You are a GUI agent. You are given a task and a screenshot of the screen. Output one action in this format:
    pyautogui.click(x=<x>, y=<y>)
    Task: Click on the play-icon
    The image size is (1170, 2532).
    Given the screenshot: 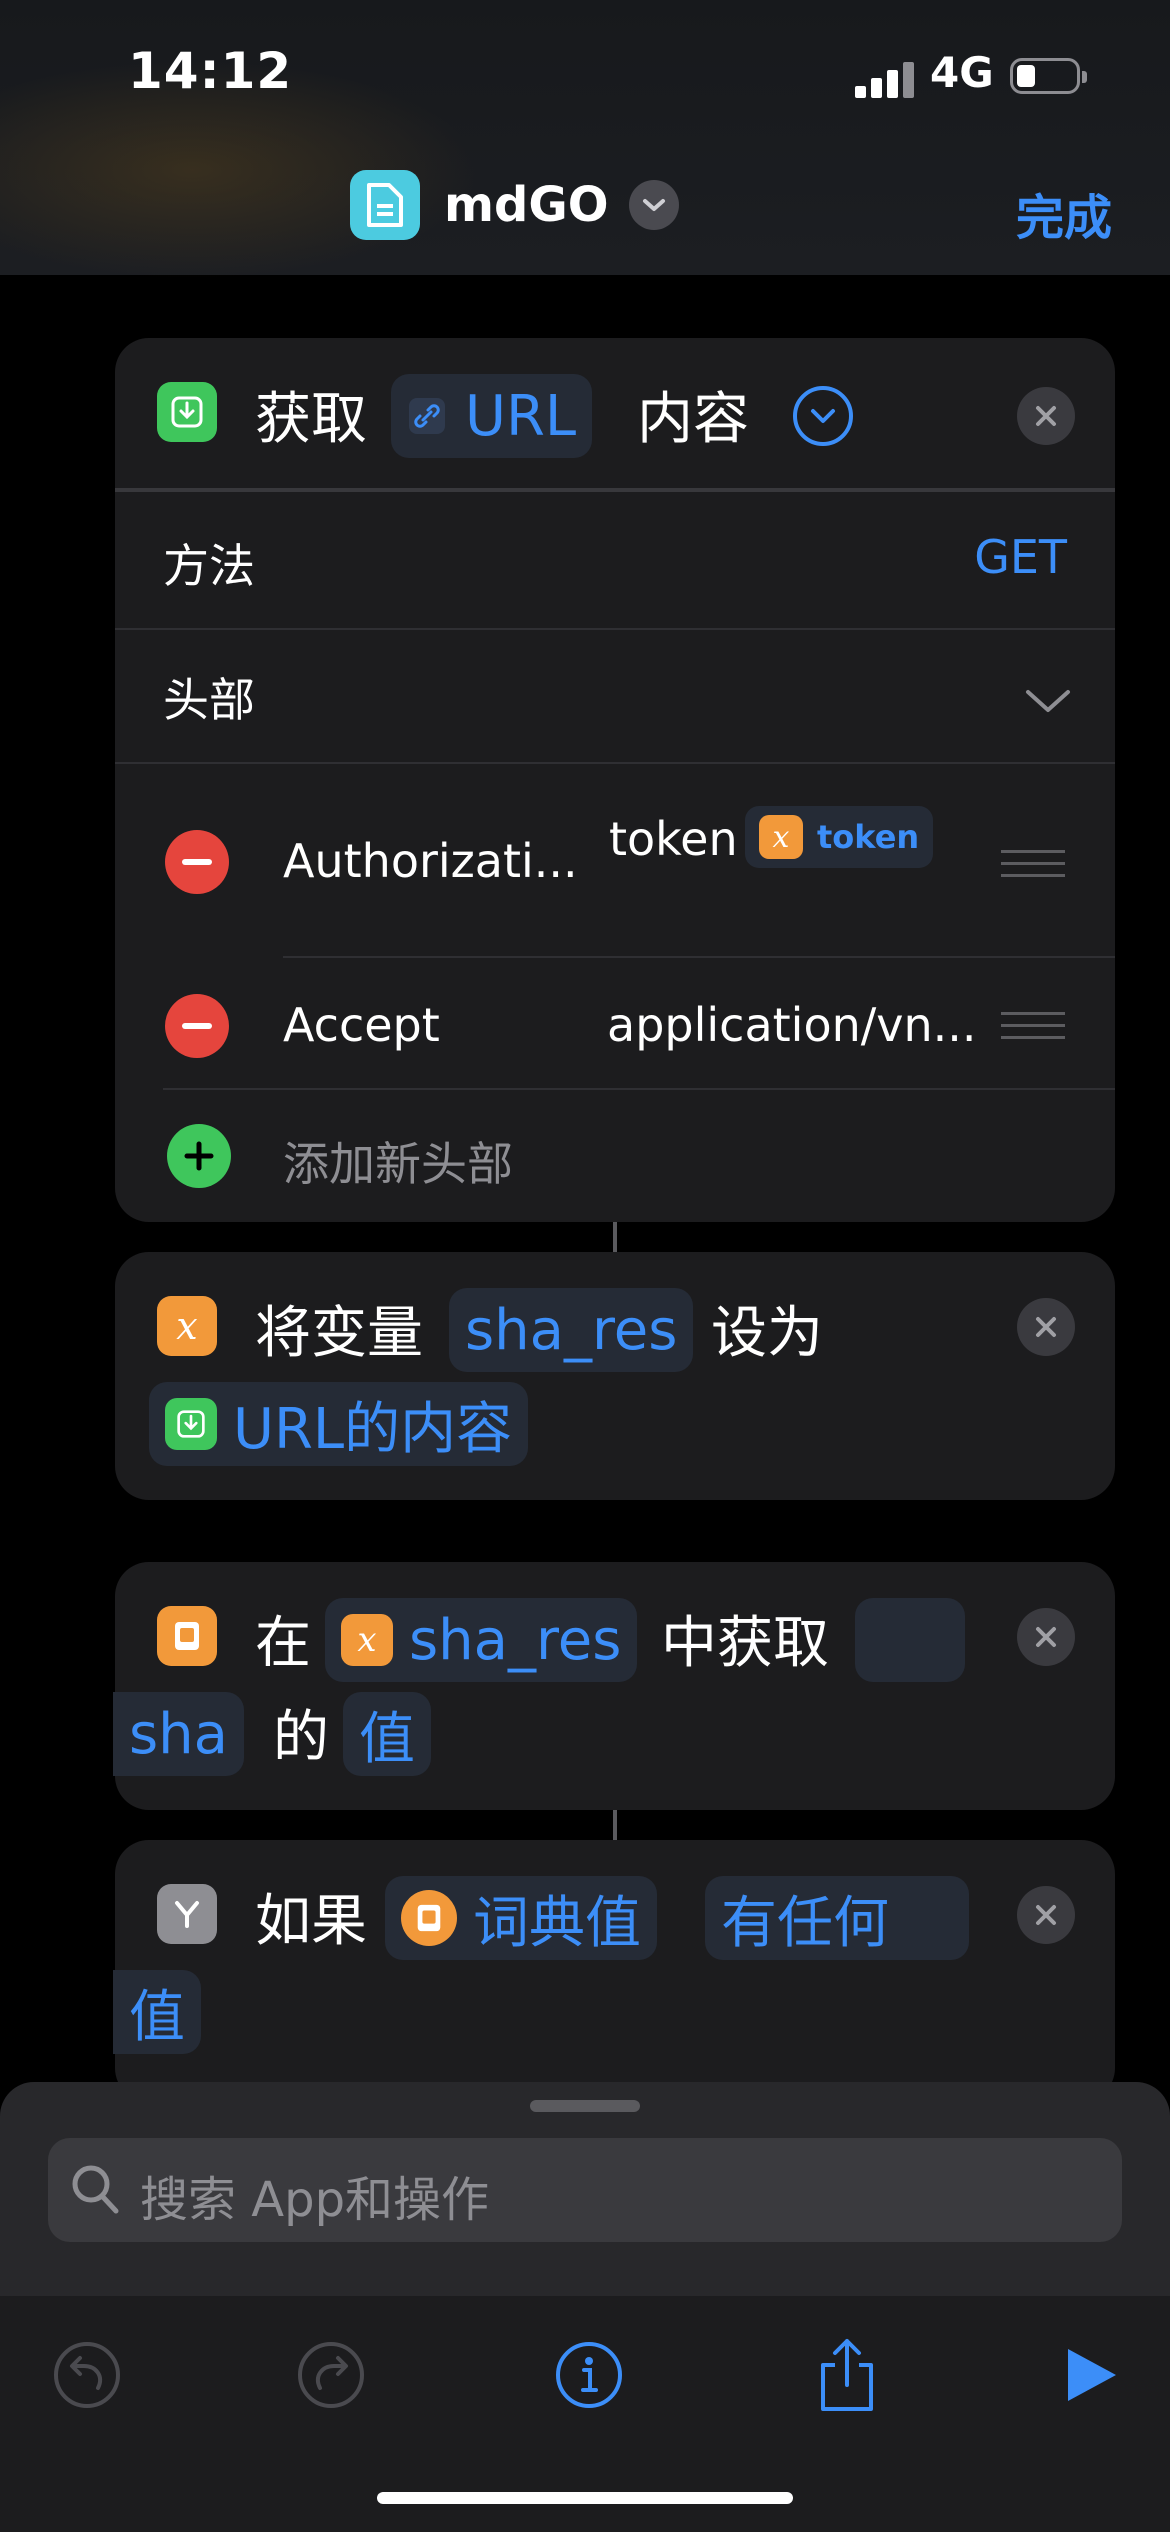 What is the action you would take?
    pyautogui.click(x=1092, y=2375)
    